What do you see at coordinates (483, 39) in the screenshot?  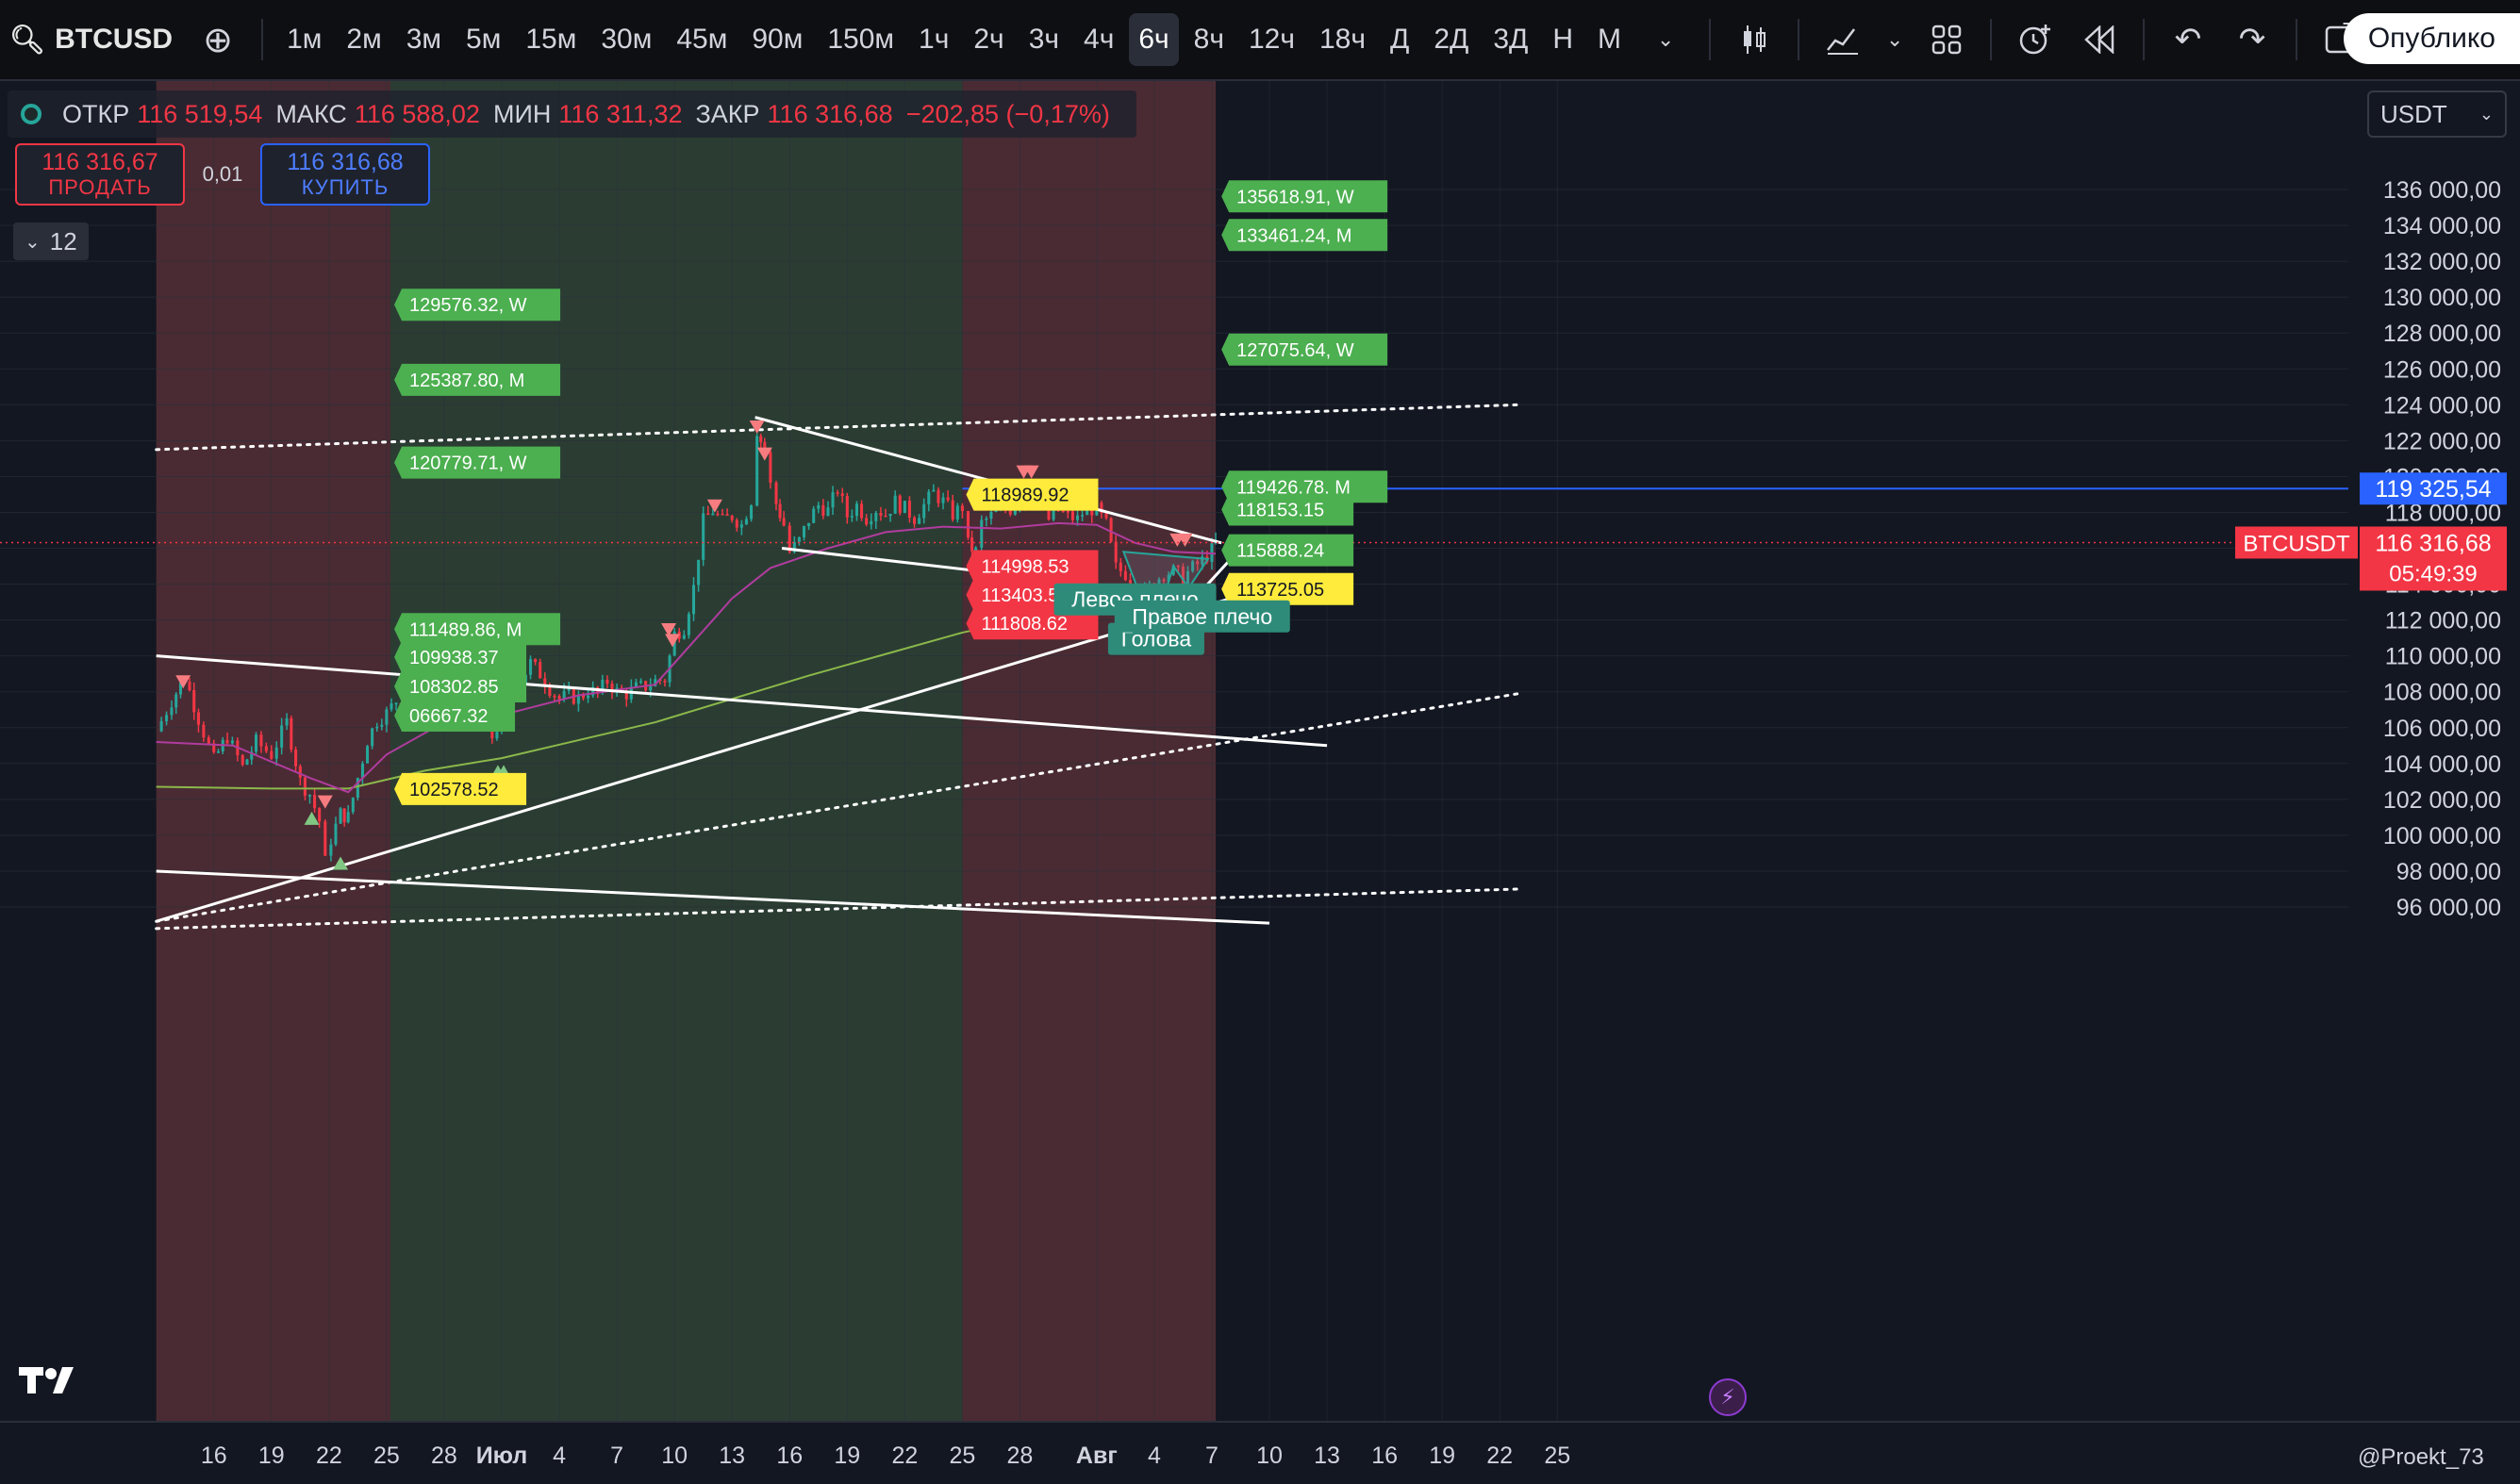 I see `interval-button: 5м` at bounding box center [483, 39].